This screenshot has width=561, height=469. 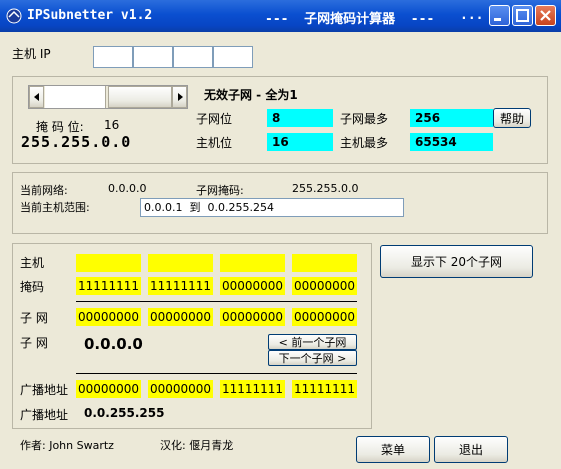 I want to click on mask-bits-value: 16, so click(x=112, y=125).